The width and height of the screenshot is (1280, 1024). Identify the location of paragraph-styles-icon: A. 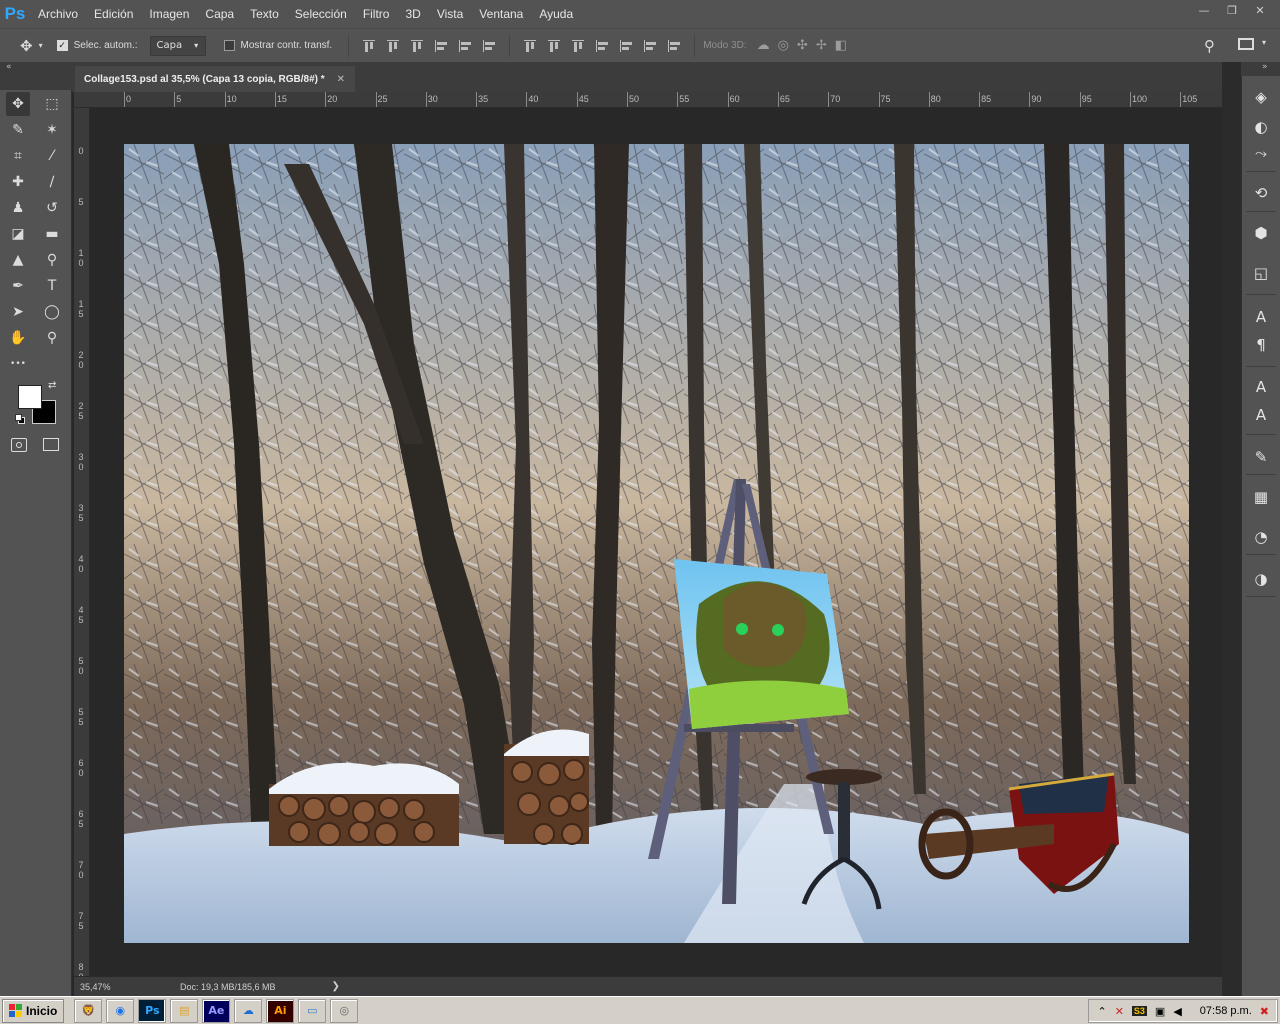
(1261, 415).